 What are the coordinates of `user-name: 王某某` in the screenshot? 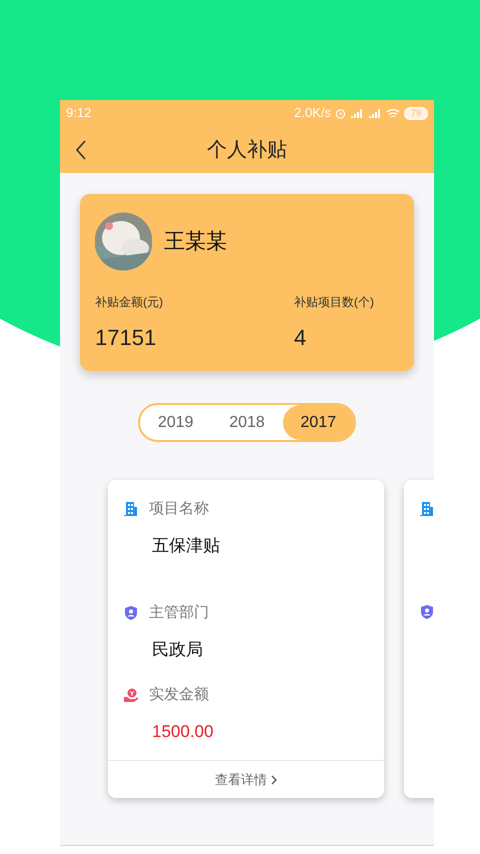 It's located at (195, 241).